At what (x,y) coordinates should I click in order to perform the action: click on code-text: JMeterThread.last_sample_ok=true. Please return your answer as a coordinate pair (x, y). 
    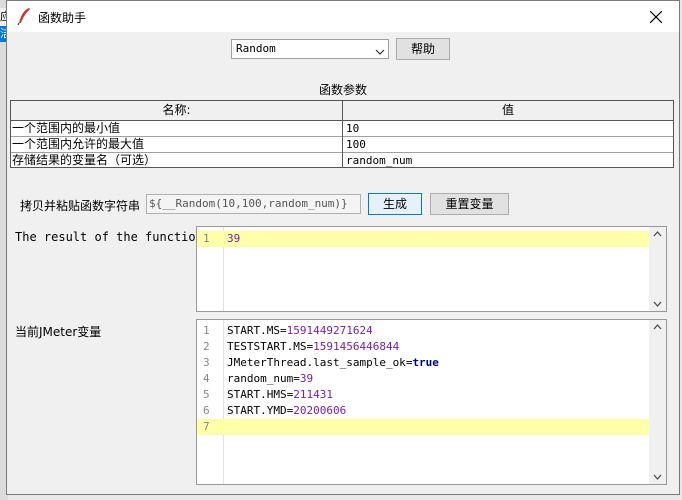
    Looking at the image, I should click on (333, 362).